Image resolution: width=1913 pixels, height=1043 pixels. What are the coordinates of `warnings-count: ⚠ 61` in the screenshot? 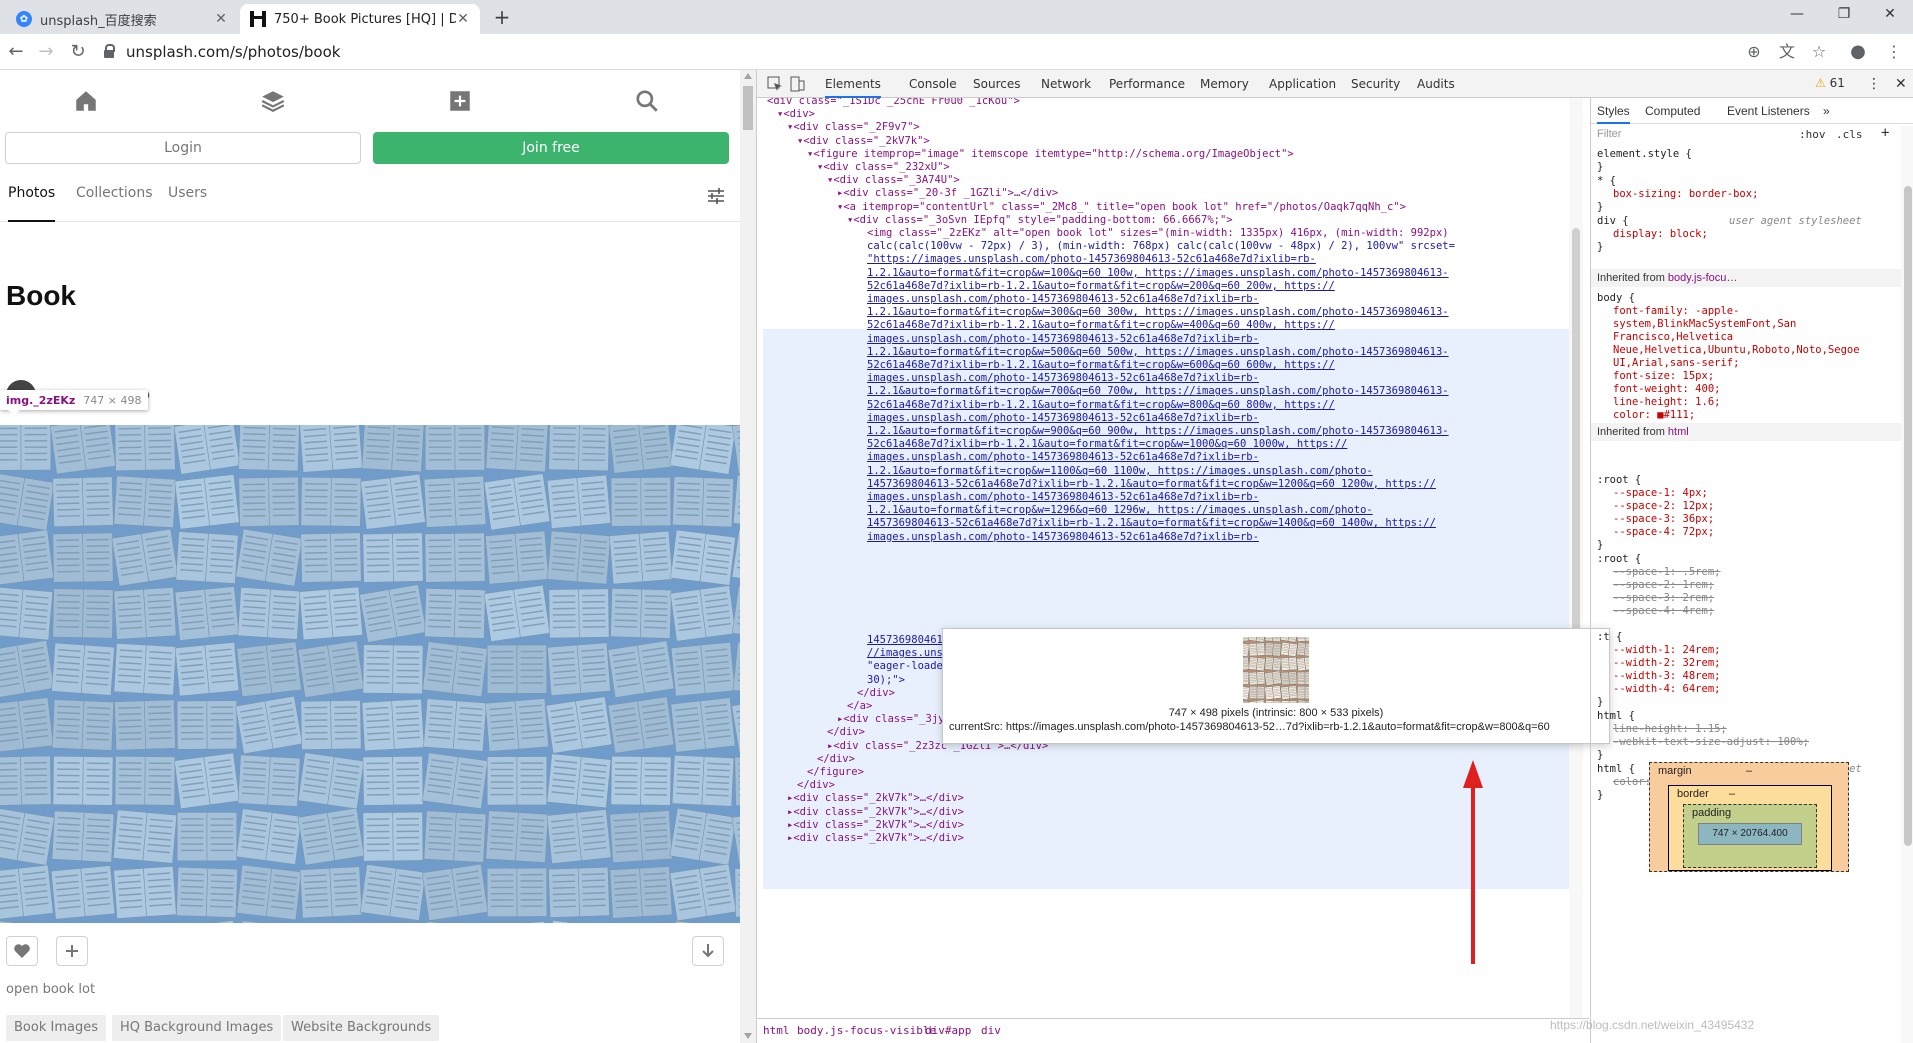 It's located at (1830, 83).